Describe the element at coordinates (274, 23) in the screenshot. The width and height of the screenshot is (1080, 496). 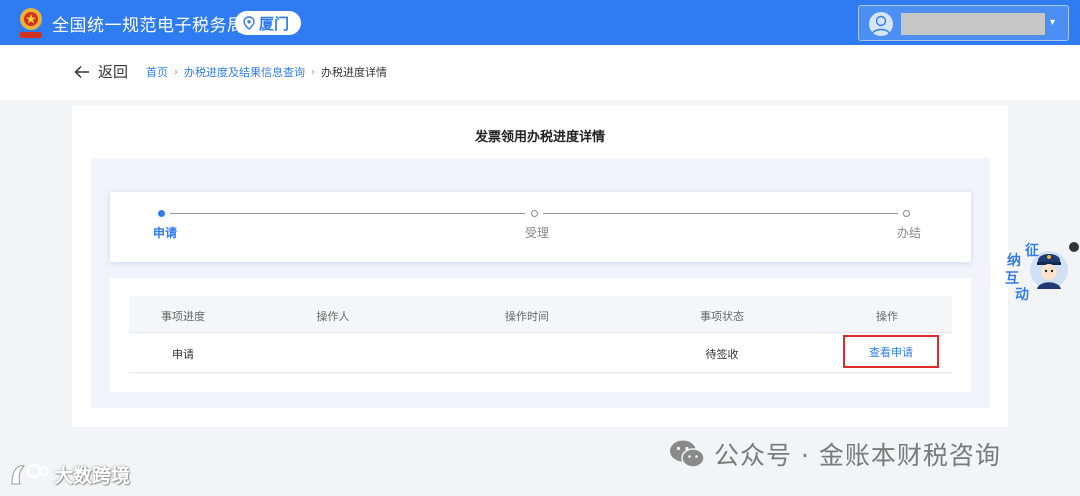
I see `city-name: 厦门` at that location.